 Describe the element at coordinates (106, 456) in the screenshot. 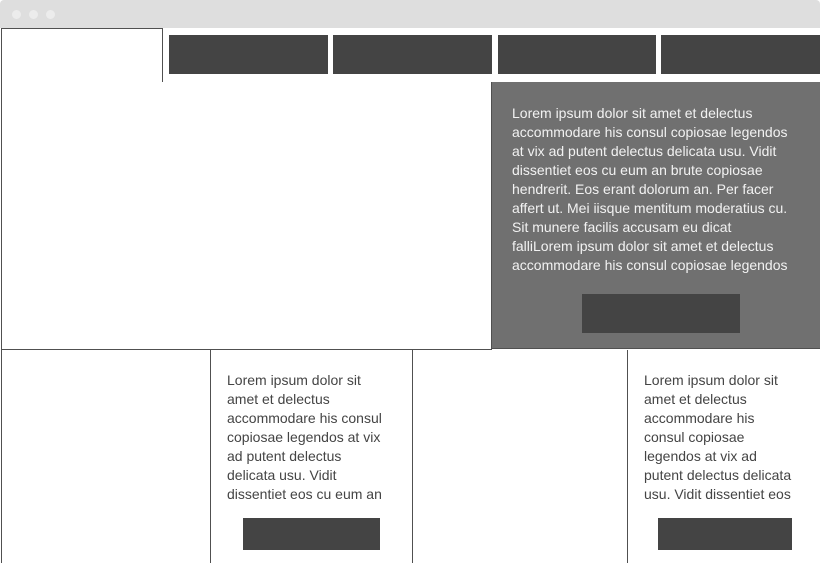

I see `card-1-image-placeholder` at that location.